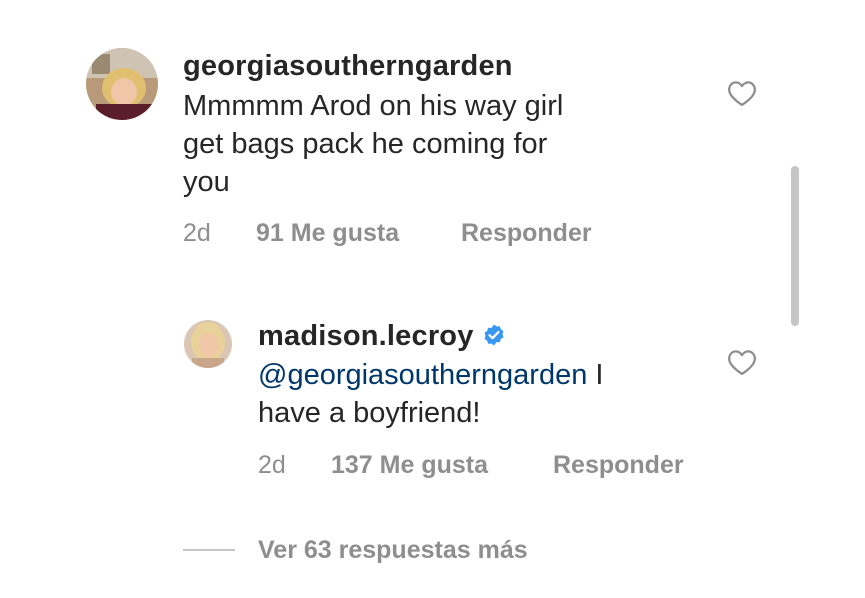 The image size is (865, 598). I want to click on comment-text-line: Mmmmm Arod on his way girl, so click(373, 106).